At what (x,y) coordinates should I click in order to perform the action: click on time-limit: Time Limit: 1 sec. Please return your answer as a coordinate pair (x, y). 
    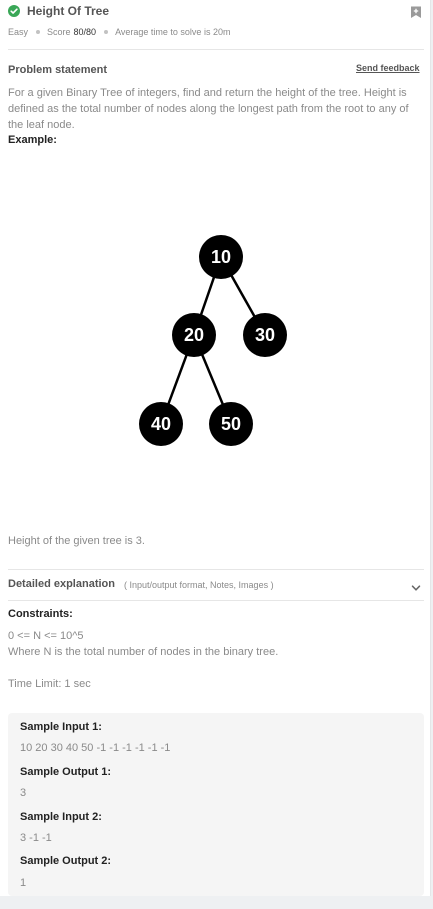
    Looking at the image, I should click on (49, 684).